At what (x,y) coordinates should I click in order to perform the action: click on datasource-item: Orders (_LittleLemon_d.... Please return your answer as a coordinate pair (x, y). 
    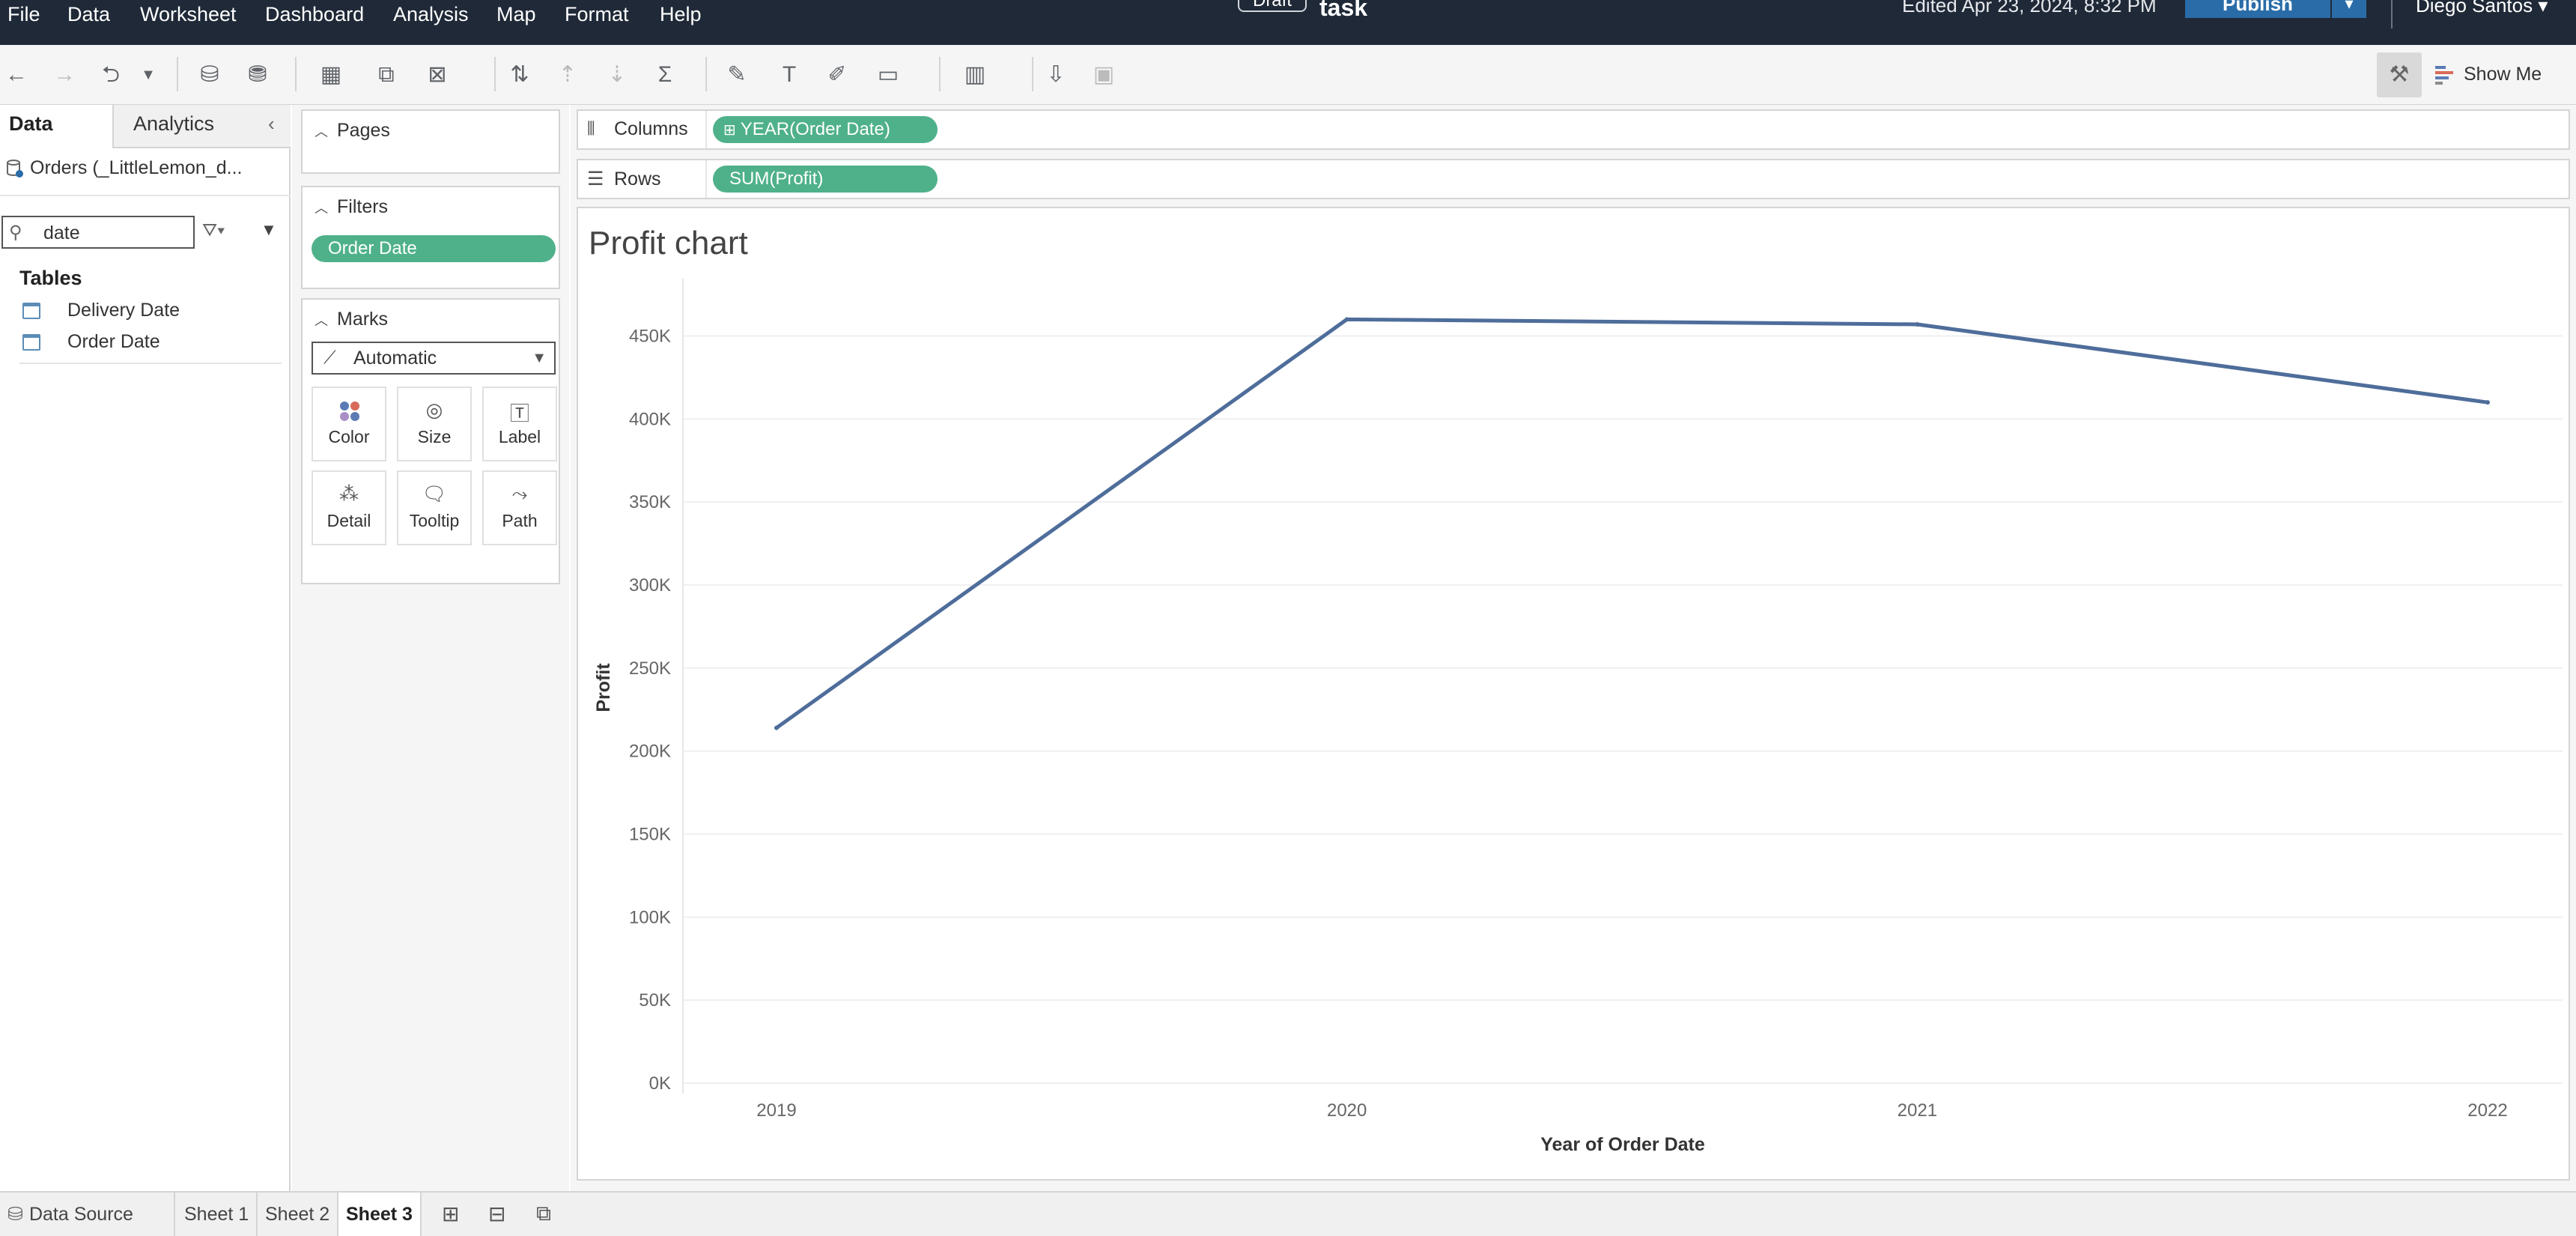
    Looking at the image, I should click on (124, 168).